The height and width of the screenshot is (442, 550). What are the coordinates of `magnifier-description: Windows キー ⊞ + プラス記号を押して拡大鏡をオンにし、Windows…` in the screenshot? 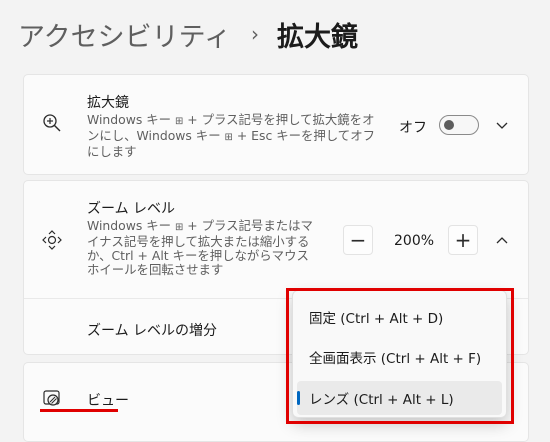 It's located at (233, 136).